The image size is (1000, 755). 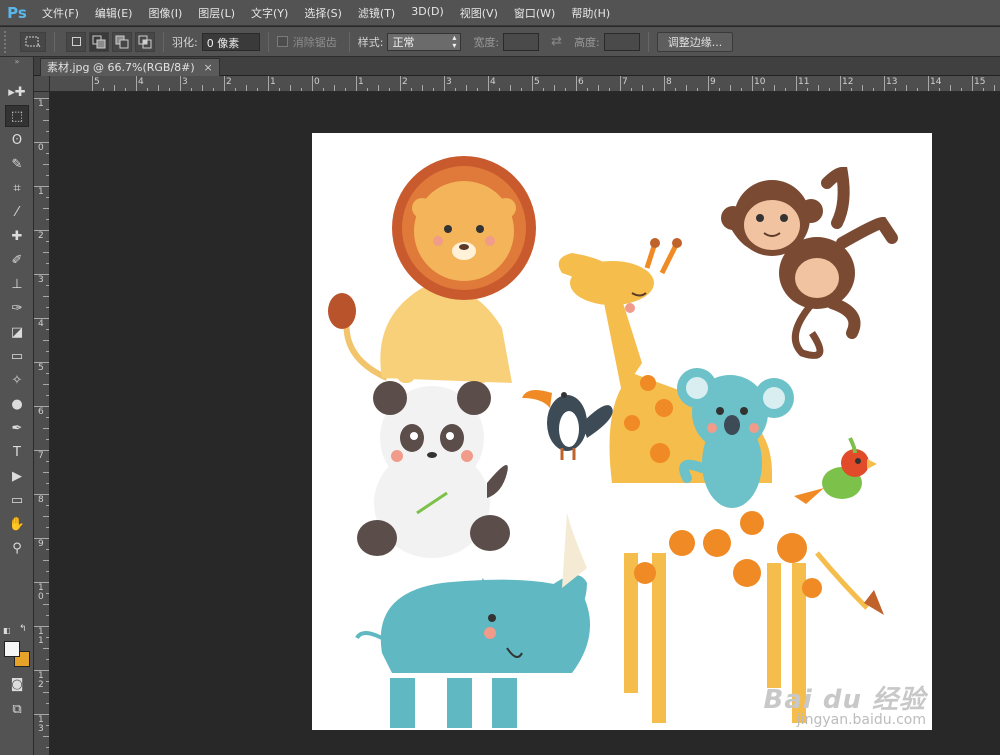 What do you see at coordinates (17, 709) in the screenshot?
I see `screen-mode-icon: ⧉` at bounding box center [17, 709].